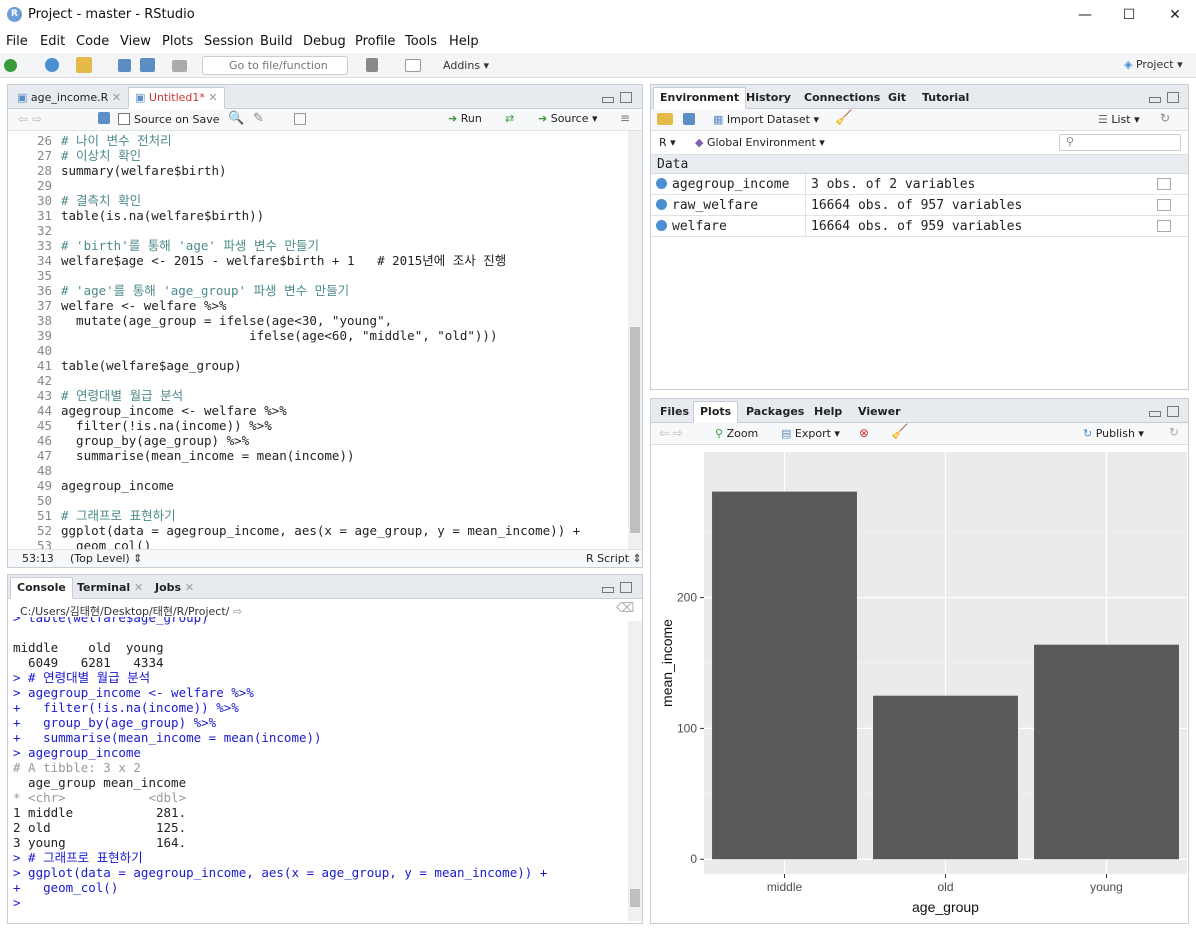  Describe the element at coordinates (760, 142) in the screenshot. I see `environment-scope-menu: ◆ Global Environment ▾` at that location.